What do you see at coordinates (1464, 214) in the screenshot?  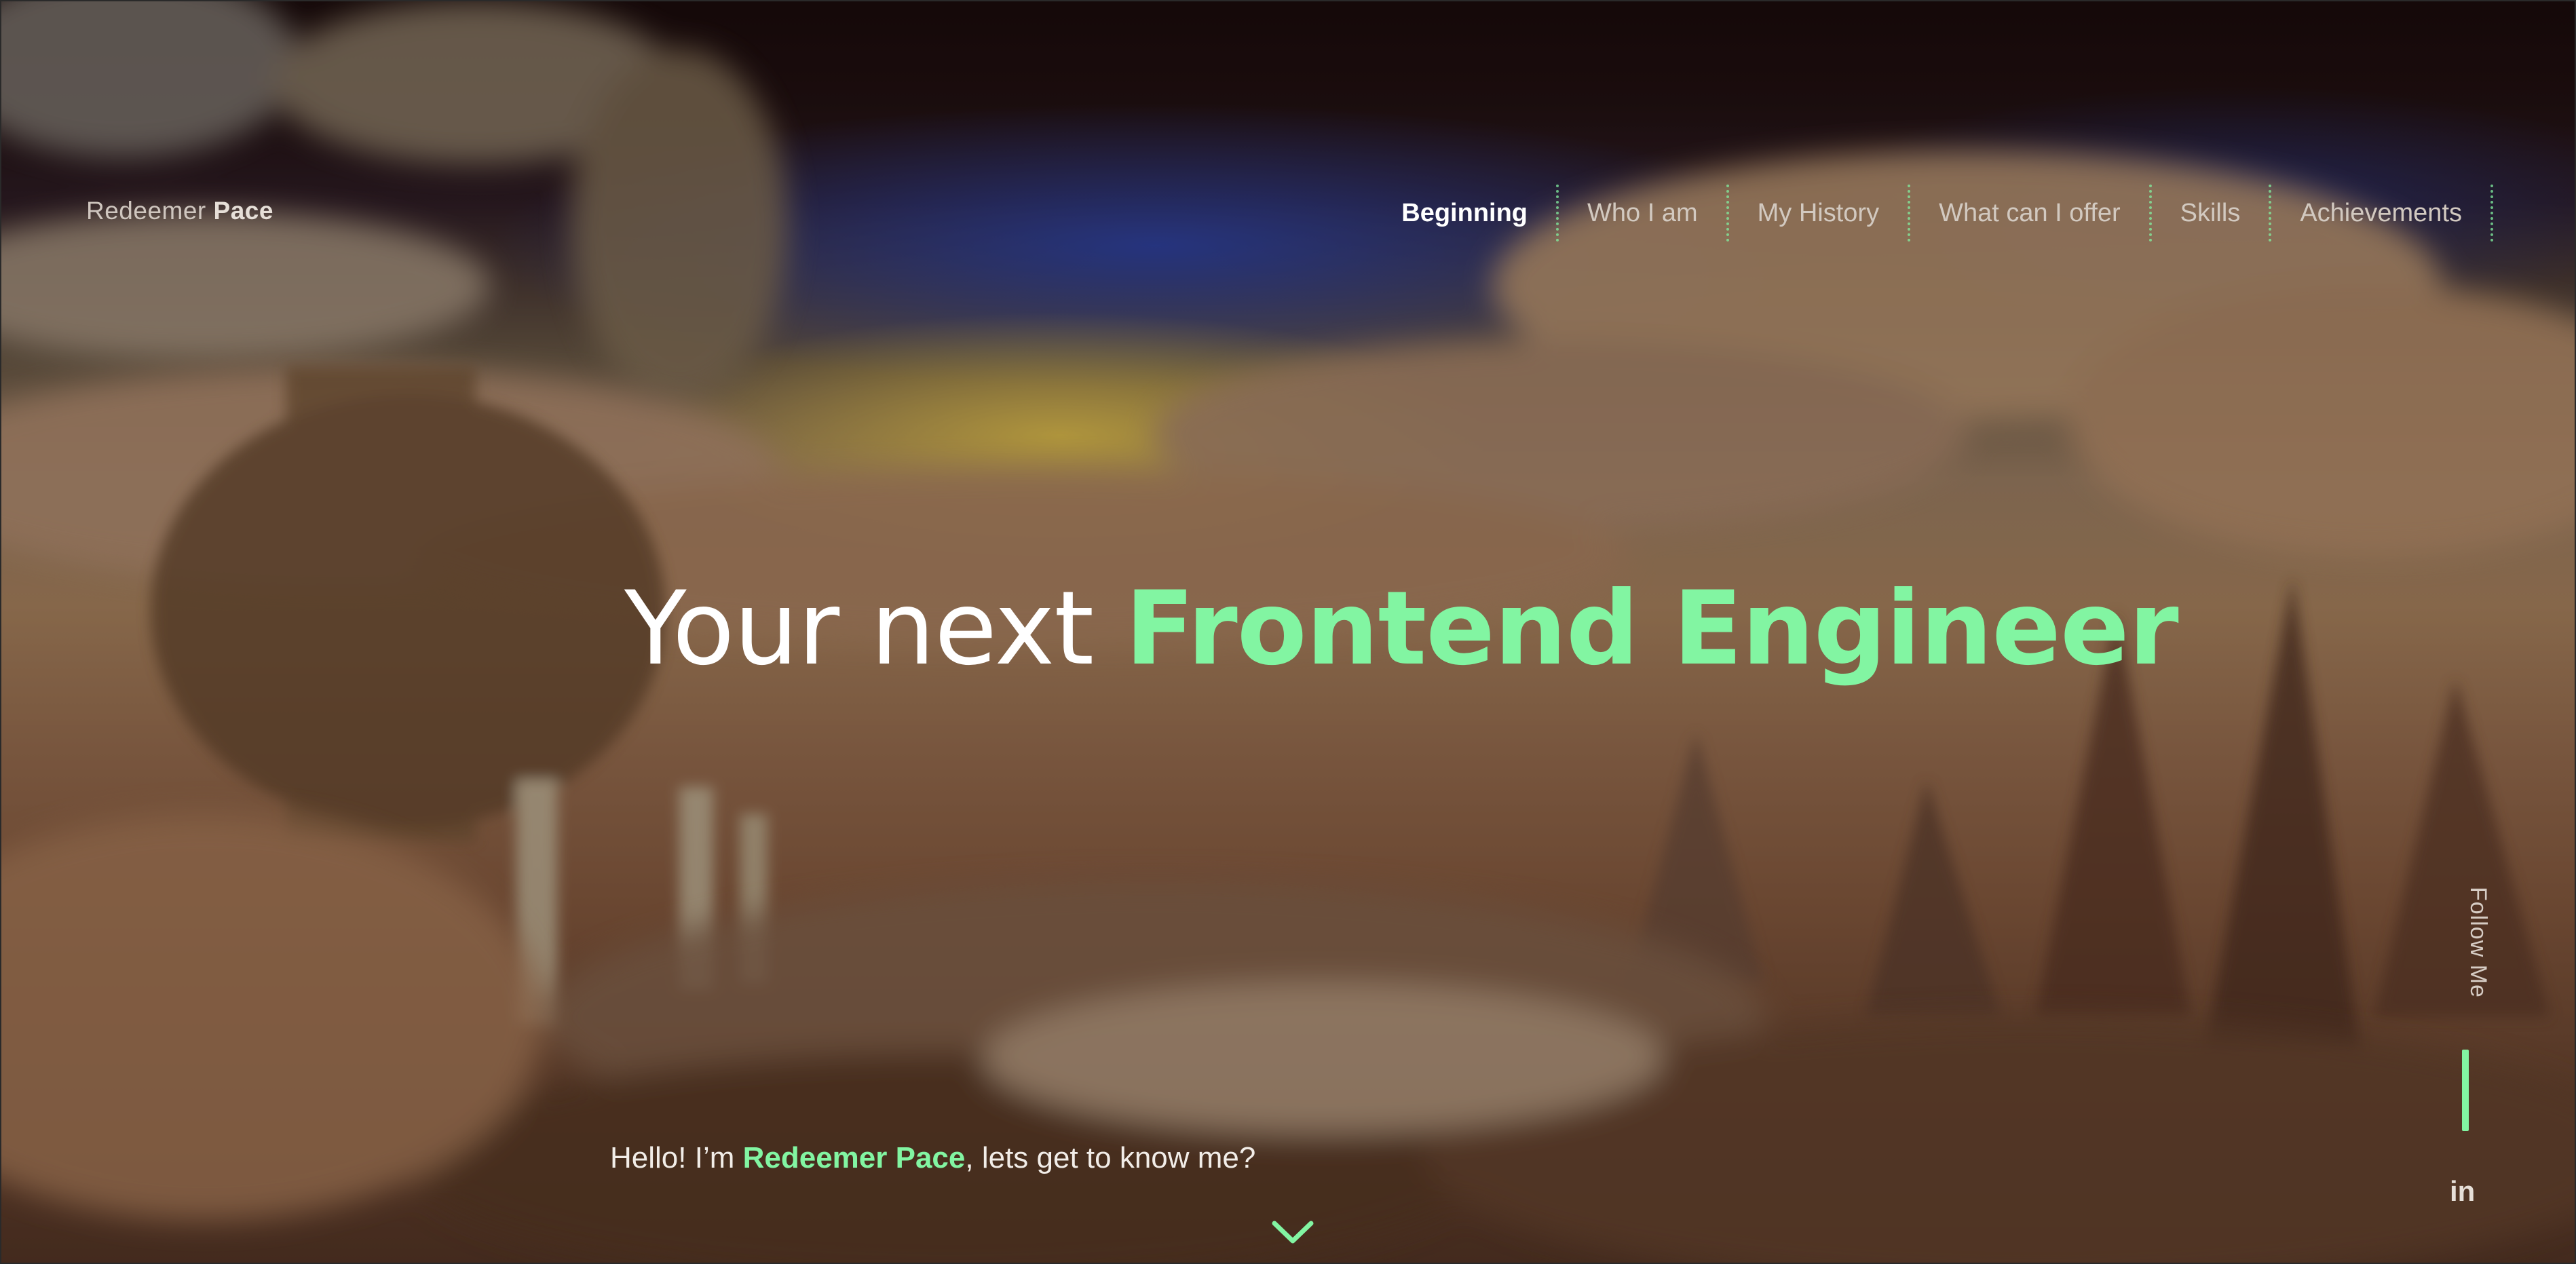 I see `nav-item-beginning: Beginning` at bounding box center [1464, 214].